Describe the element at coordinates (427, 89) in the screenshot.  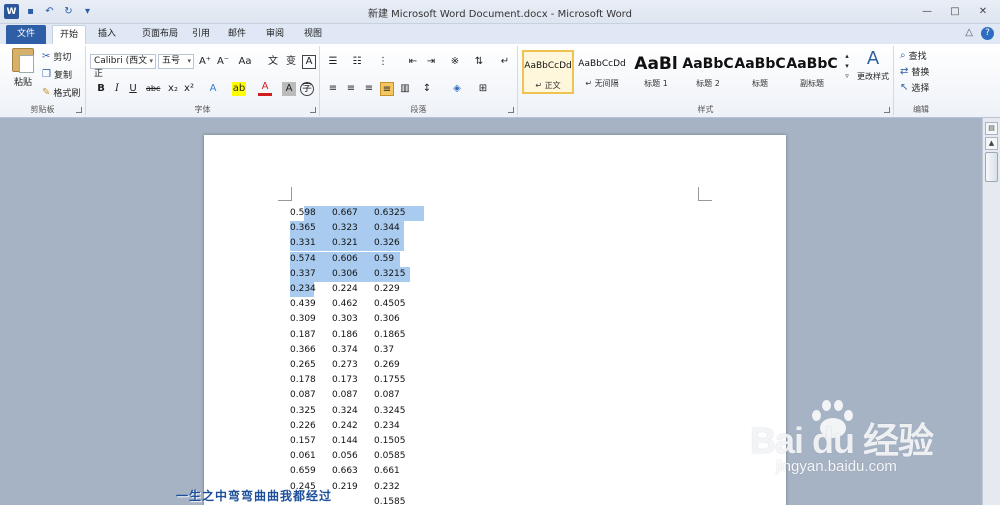
I see `line-spacing-icon: ↕` at that location.